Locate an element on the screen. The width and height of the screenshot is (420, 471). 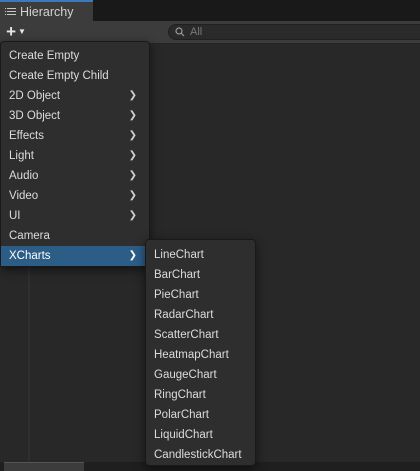
menu-item-label: Video is located at coordinates (24, 196).